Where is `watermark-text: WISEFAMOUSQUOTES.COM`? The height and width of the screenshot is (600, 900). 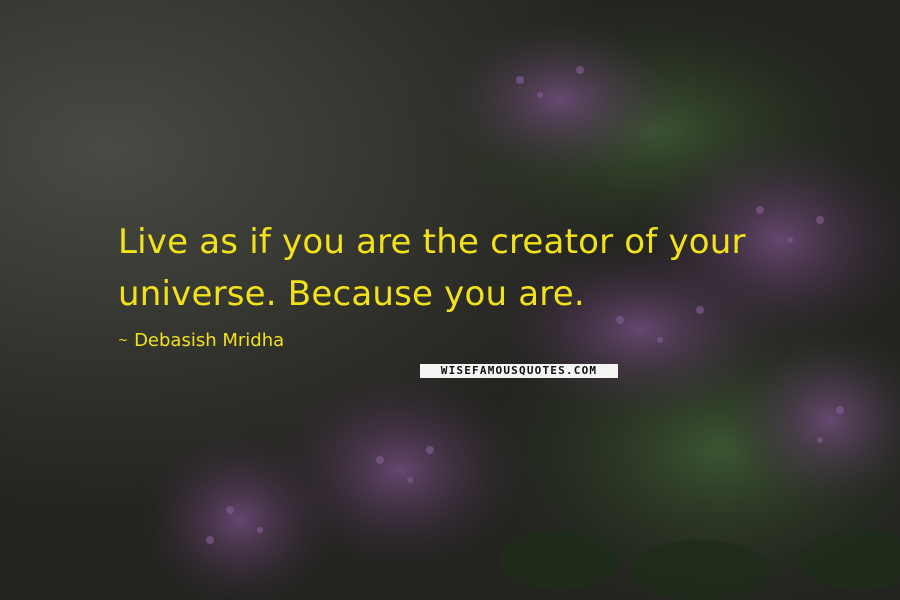 watermark-text: WISEFAMOUSQUOTES.COM is located at coordinates (519, 370).